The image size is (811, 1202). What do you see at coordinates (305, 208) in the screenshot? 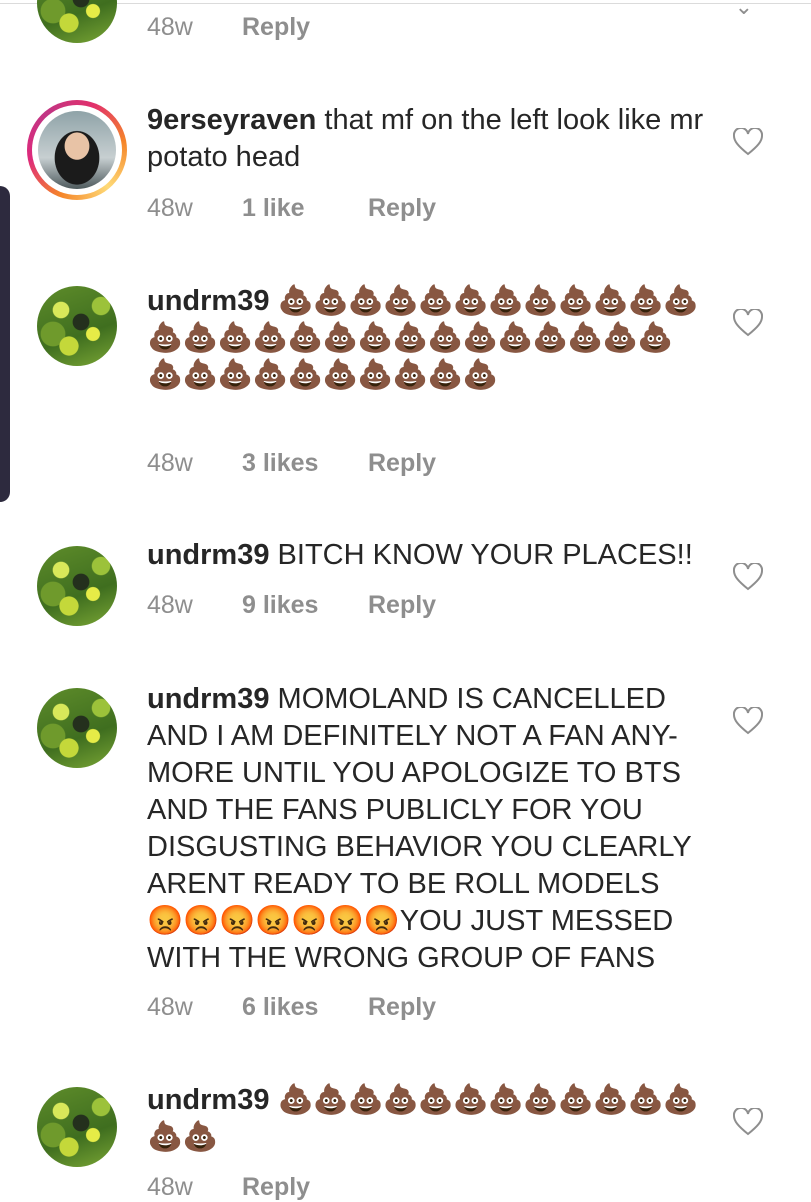
I see `like-count: 1 like` at bounding box center [305, 208].